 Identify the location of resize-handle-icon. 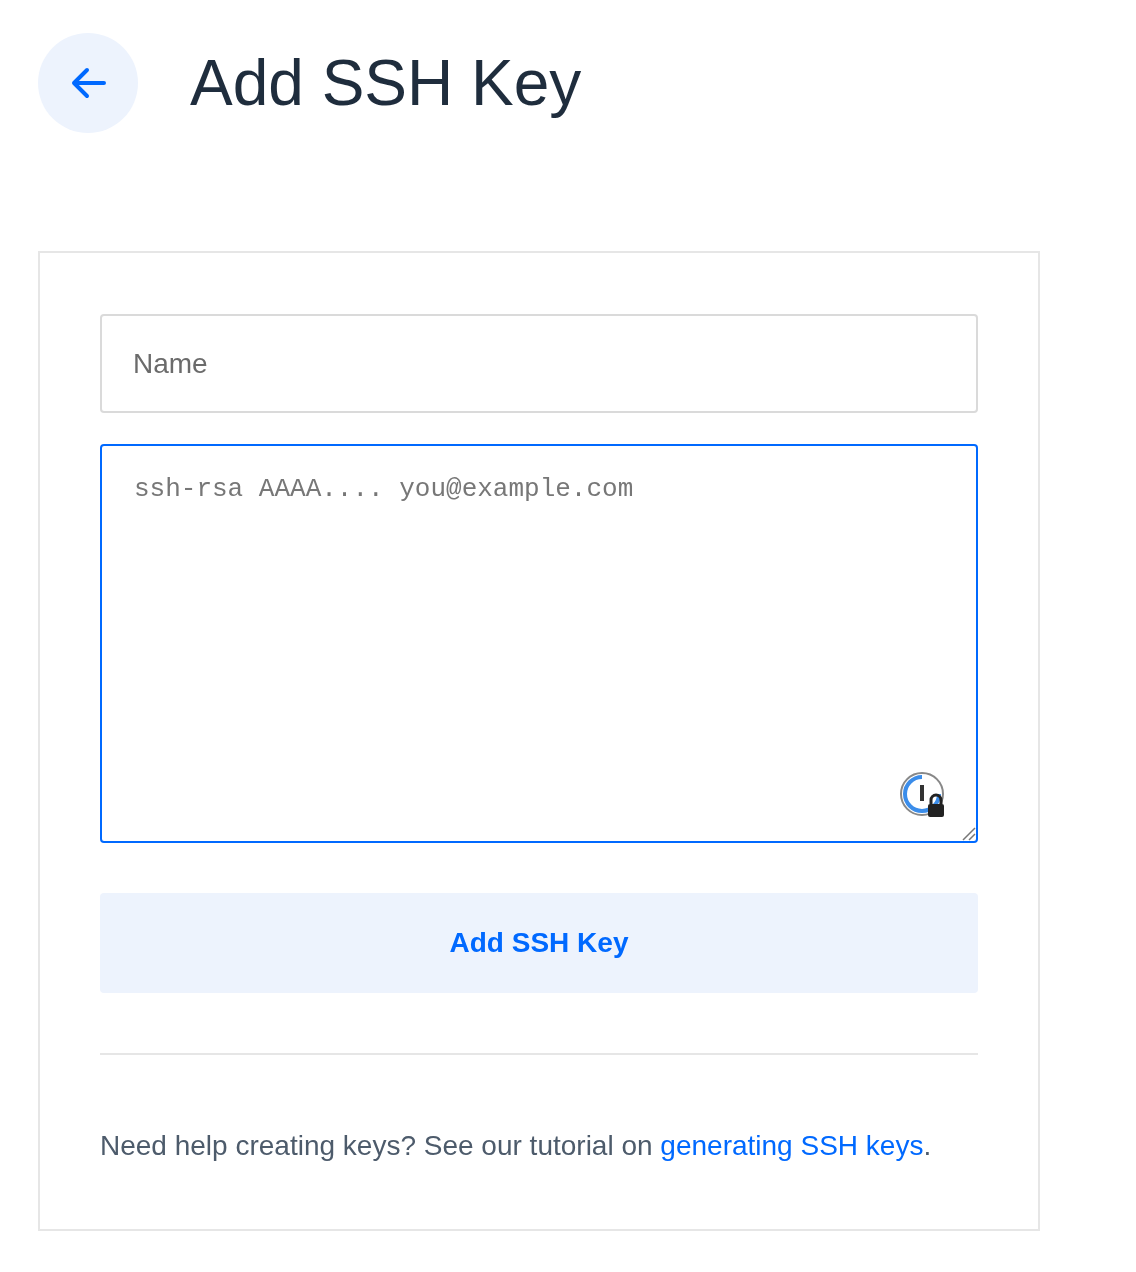
(968, 833).